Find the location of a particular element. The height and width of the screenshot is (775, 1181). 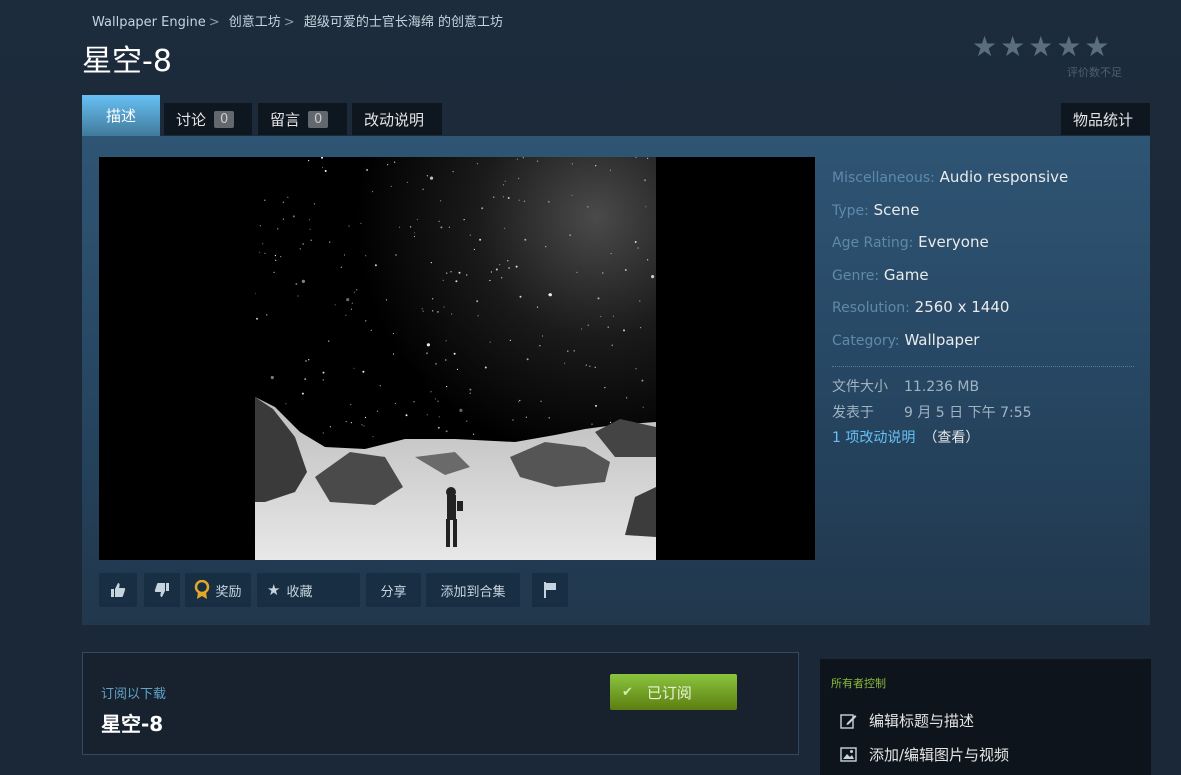

tab-label: 留言 is located at coordinates (285, 119).